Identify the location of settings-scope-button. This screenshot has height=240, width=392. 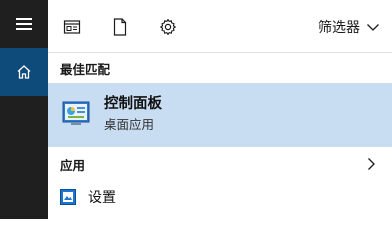
(168, 27).